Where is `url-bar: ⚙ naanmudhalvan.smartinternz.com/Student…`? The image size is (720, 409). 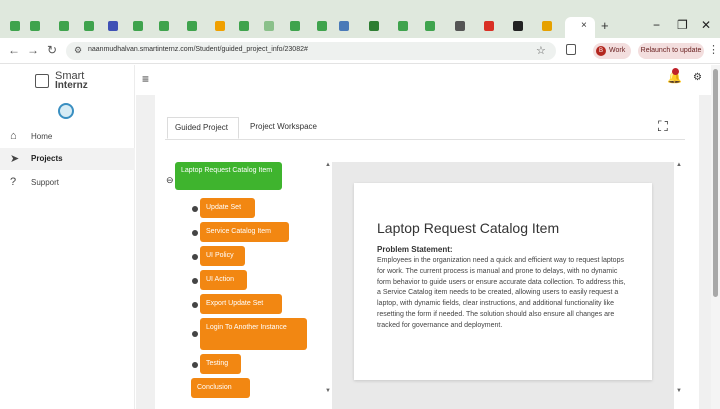 url-bar: ⚙ naanmudhalvan.smartinternz.com/Student… is located at coordinates (311, 51).